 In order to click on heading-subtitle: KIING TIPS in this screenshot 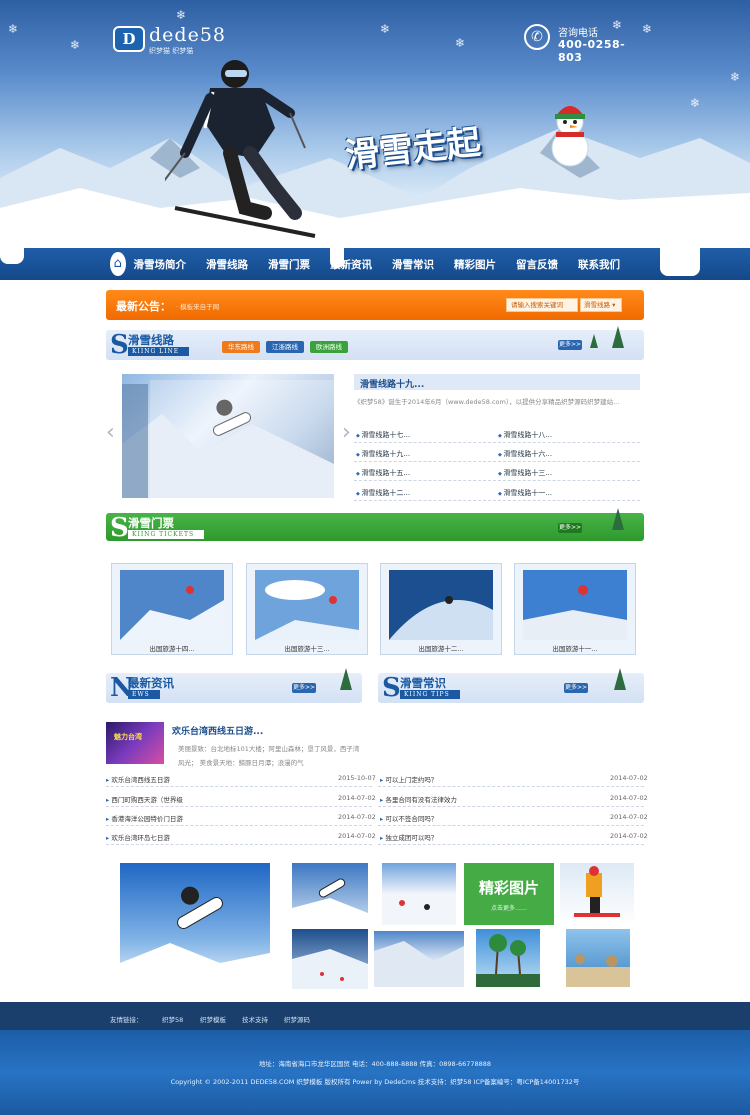, I will do `click(430, 694)`.